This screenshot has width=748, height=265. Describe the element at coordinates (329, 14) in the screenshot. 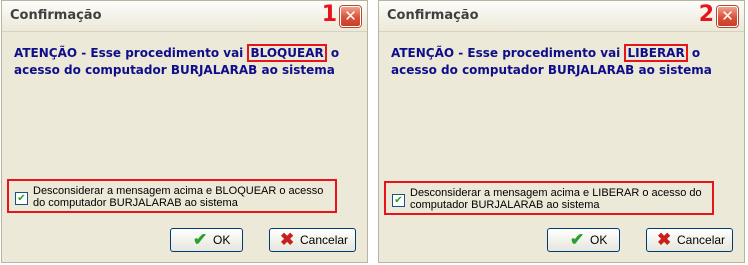

I see `annotation-number: 1` at that location.